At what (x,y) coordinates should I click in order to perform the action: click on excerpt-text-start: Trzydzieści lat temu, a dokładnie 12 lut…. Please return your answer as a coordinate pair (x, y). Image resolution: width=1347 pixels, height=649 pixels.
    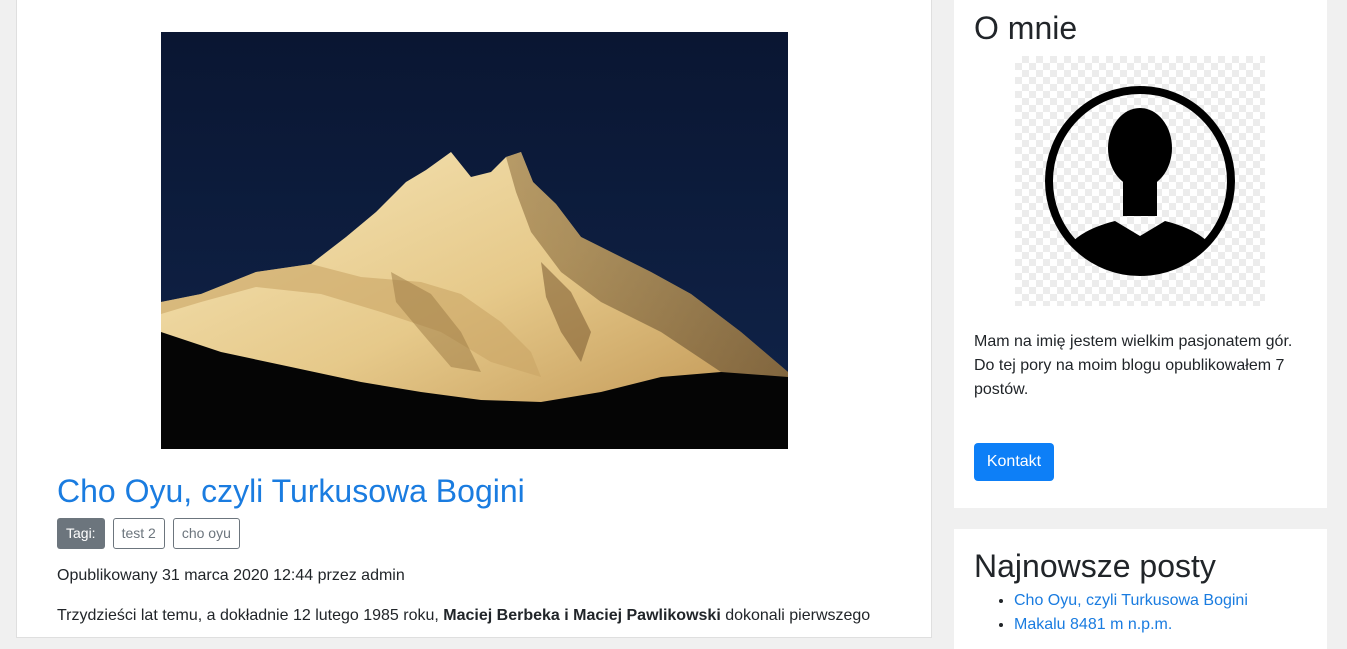
    Looking at the image, I should click on (250, 615).